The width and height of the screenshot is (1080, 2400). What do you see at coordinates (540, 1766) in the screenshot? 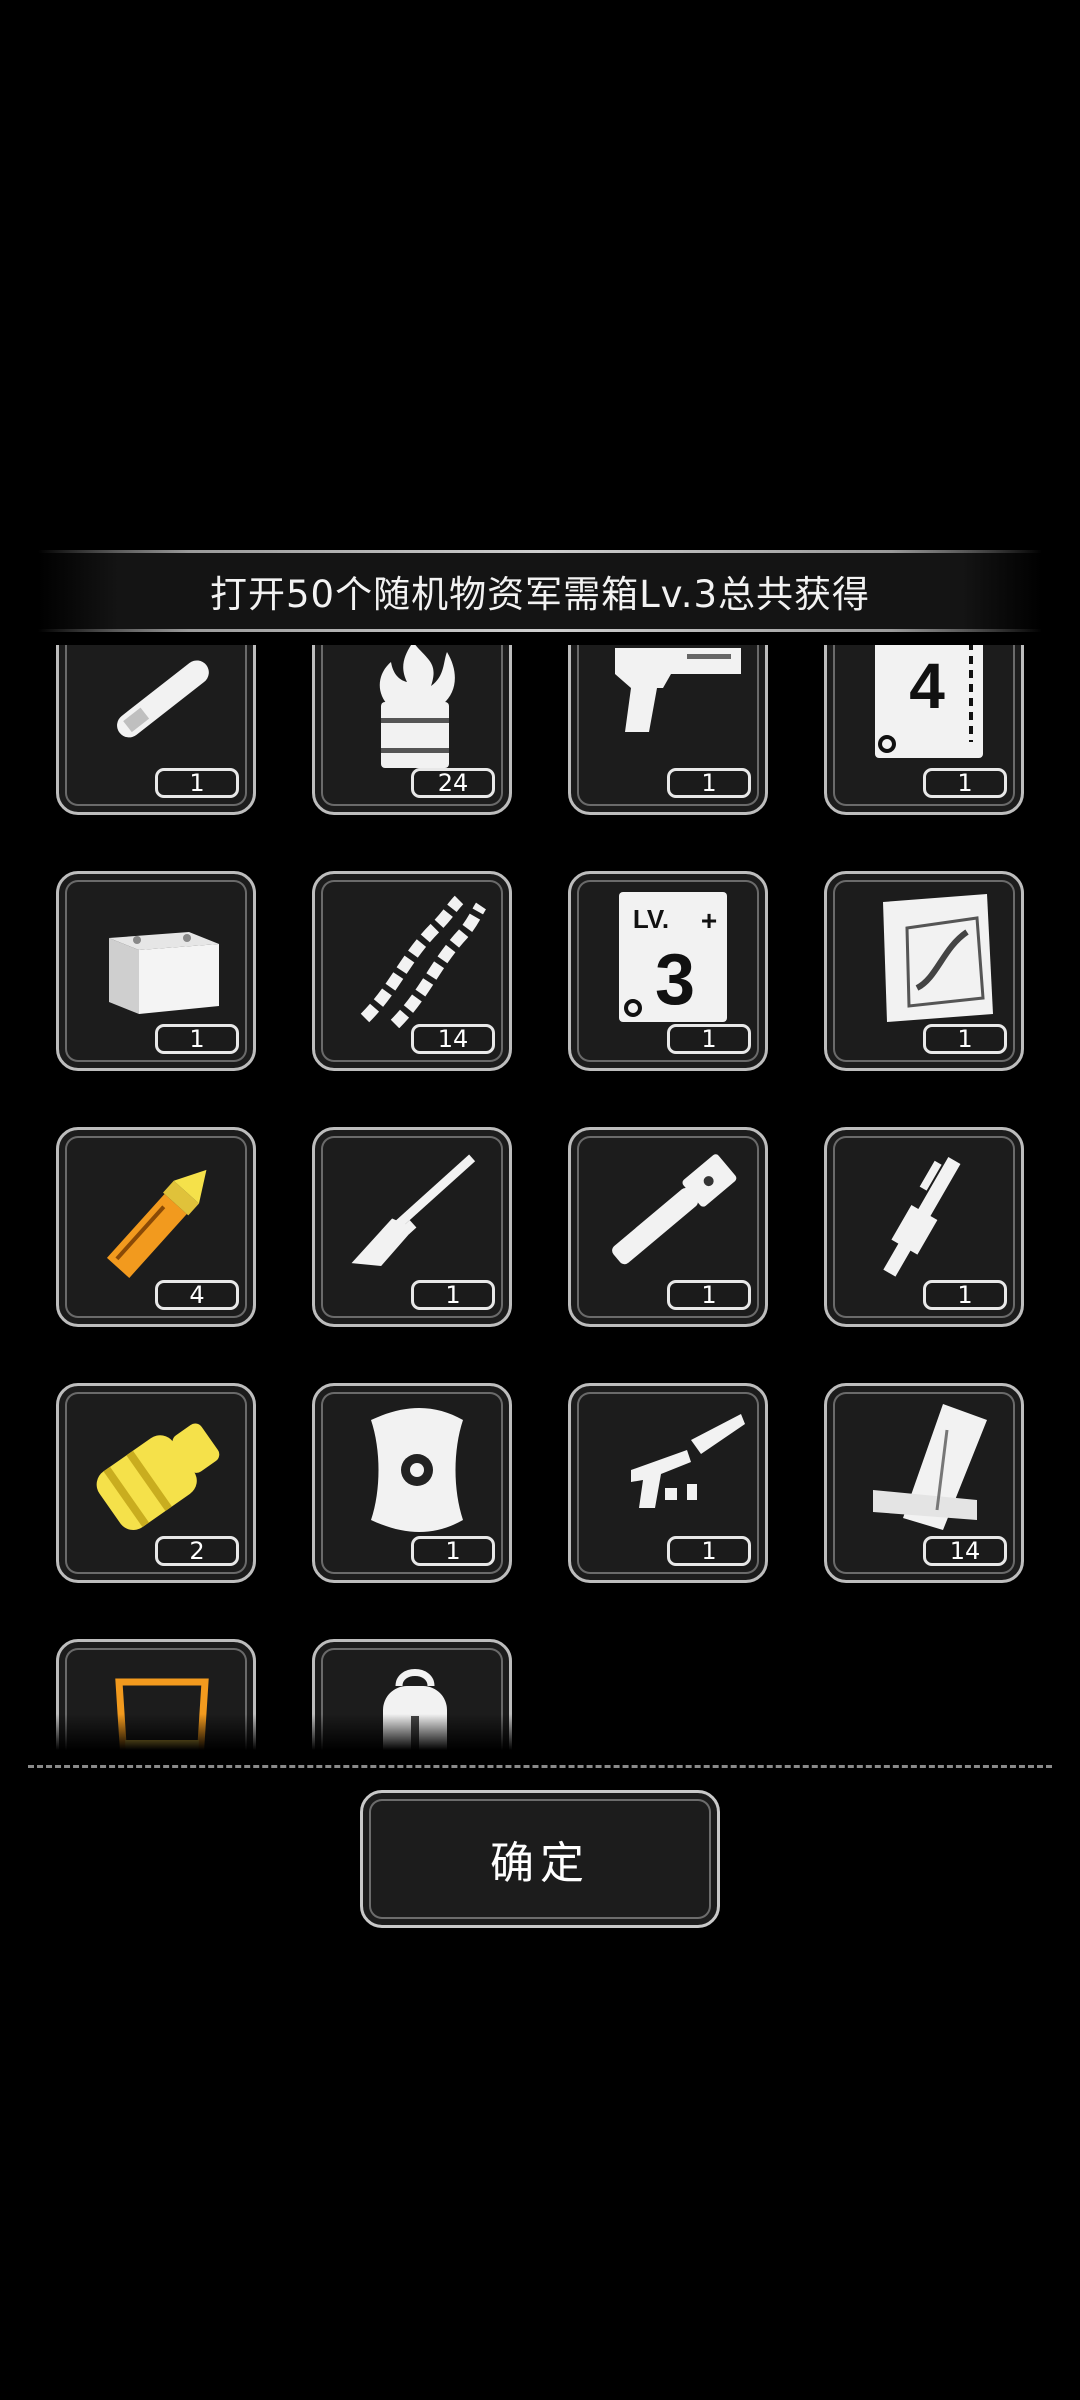
I see `dashed-divider` at bounding box center [540, 1766].